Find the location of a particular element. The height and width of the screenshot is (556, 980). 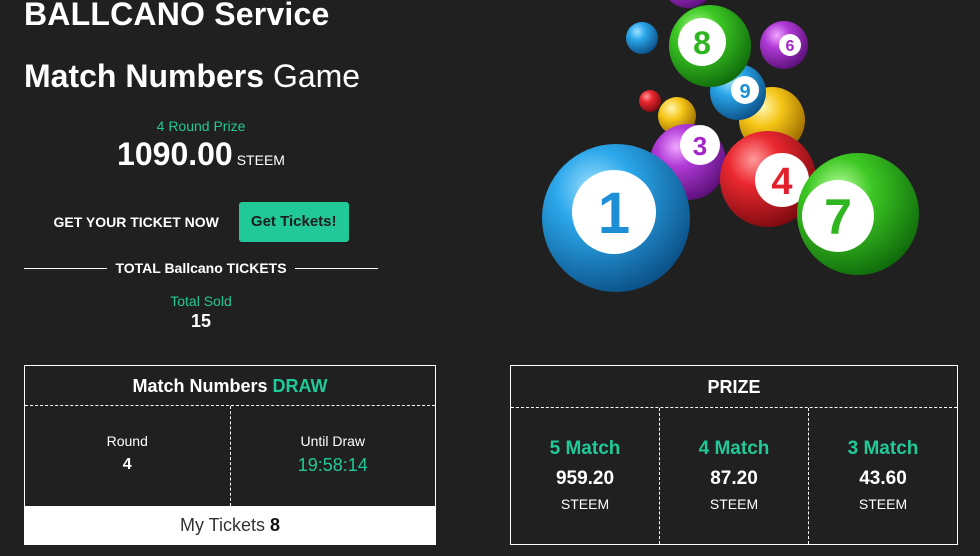

prize-tier: 4 Match 87.20 STEEM is located at coordinates (733, 476).